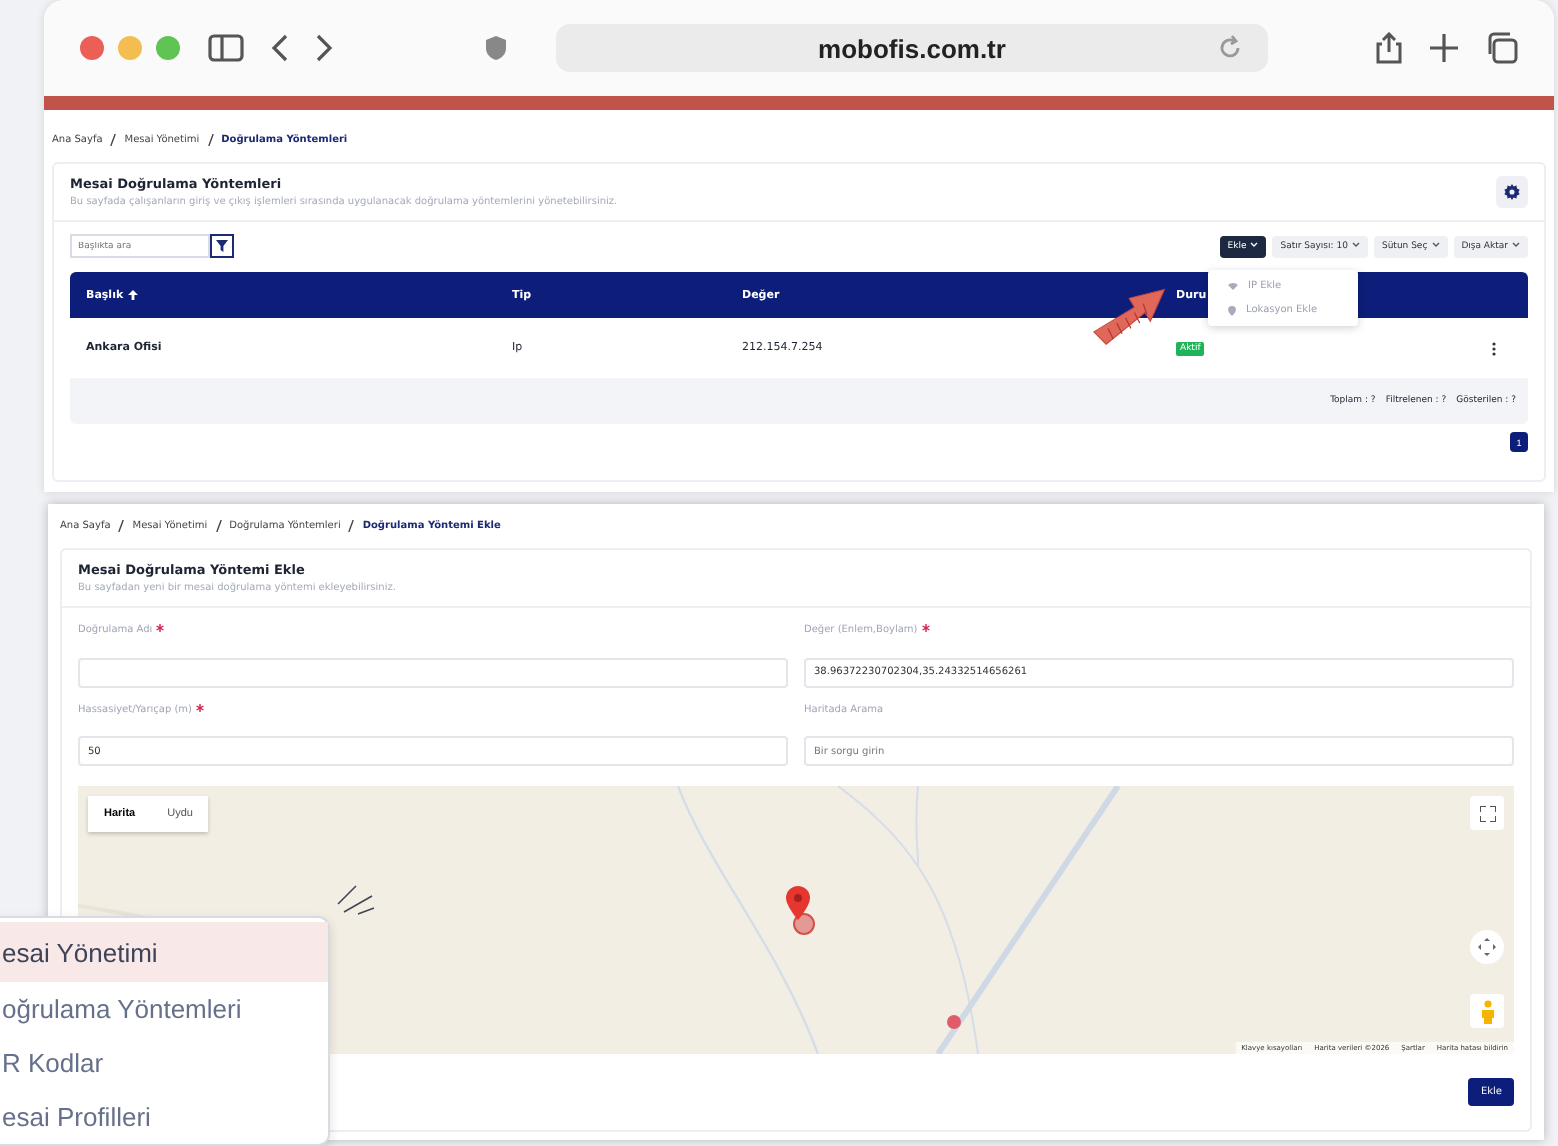 This screenshot has height=1146, width=1558. Describe the element at coordinates (1389, 48) in the screenshot. I see `share-icon` at that location.